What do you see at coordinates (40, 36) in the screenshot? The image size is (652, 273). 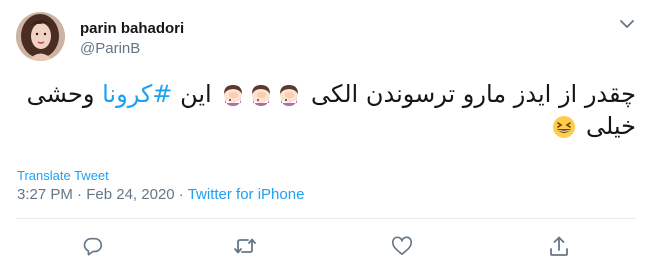 I see `avatar` at bounding box center [40, 36].